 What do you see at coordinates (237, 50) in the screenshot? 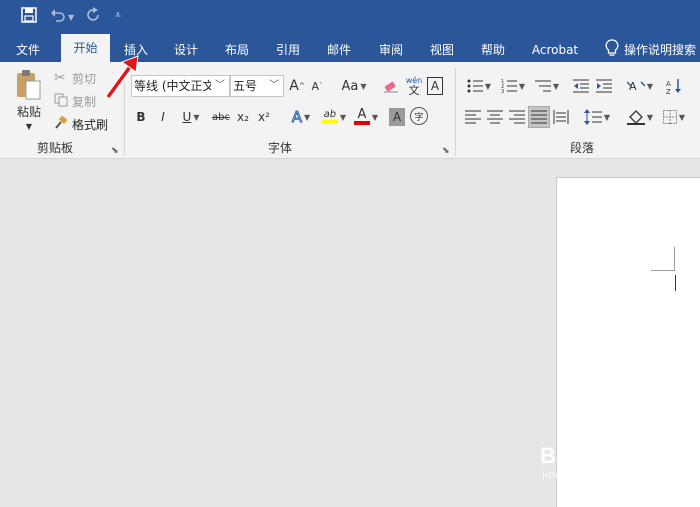
I see `tab-layout: 布局` at bounding box center [237, 50].